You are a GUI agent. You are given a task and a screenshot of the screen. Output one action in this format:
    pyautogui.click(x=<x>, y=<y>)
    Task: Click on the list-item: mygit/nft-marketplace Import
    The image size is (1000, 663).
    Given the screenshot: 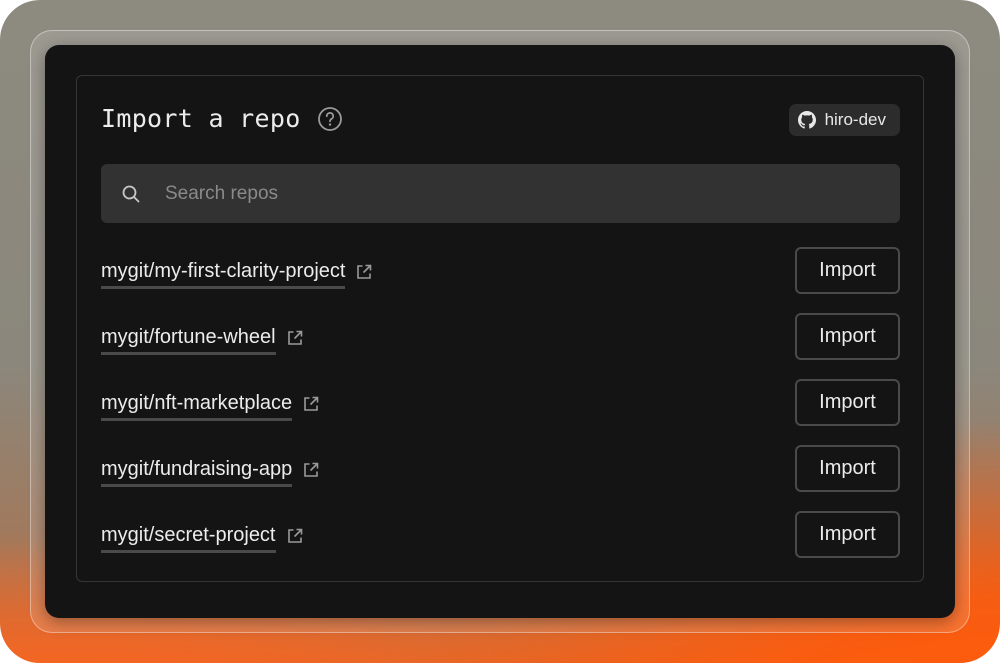 What is the action you would take?
    pyautogui.click(x=500, y=412)
    